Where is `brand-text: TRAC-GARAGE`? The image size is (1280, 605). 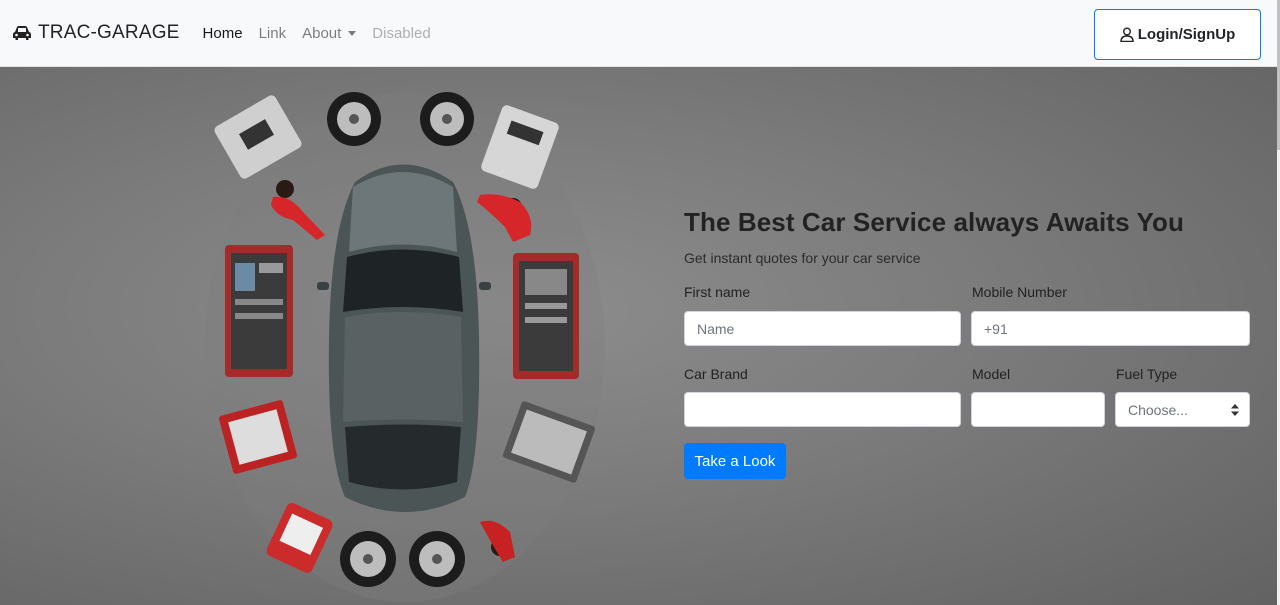
brand-text: TRAC-GARAGE is located at coordinates (109, 32).